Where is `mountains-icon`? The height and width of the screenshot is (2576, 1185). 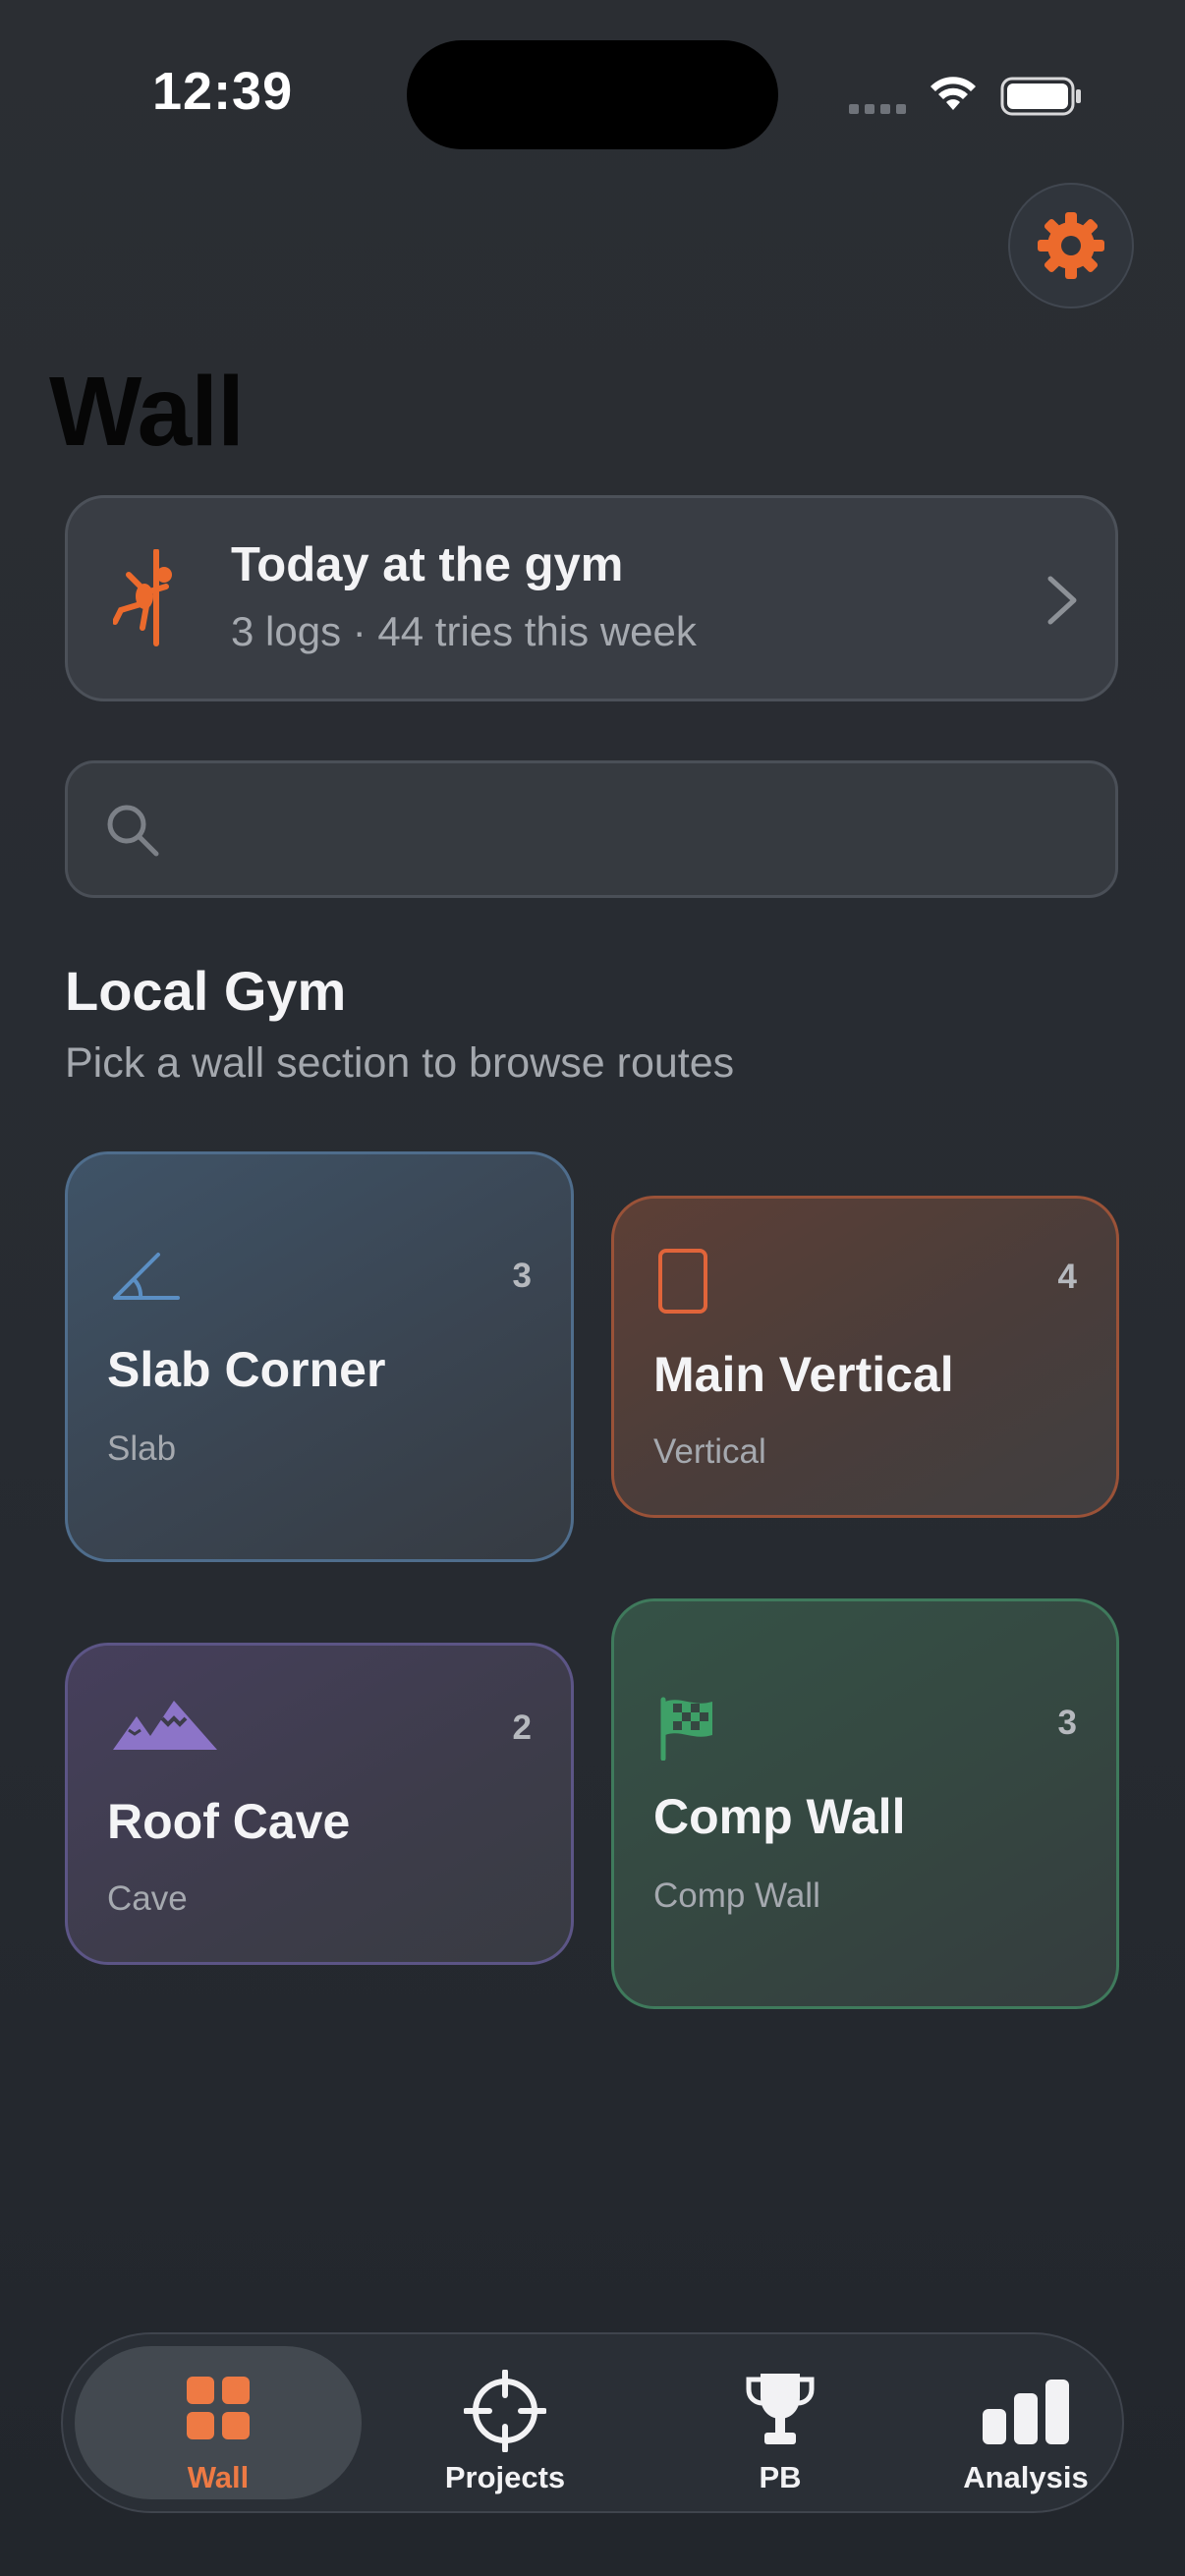 mountains-icon is located at coordinates (165, 1725).